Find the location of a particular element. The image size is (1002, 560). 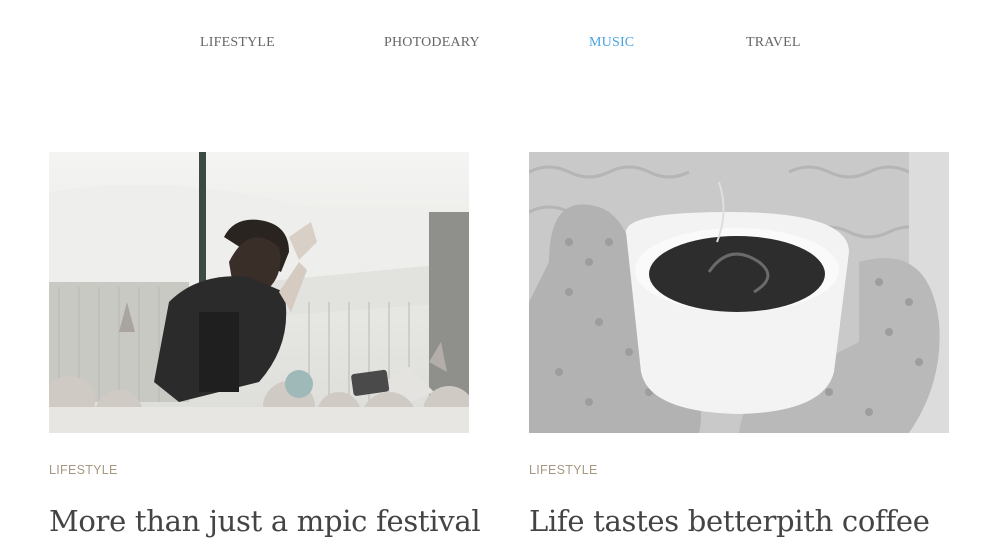

nav-item-photodeary: PHOTODEARY is located at coordinates (432, 43).